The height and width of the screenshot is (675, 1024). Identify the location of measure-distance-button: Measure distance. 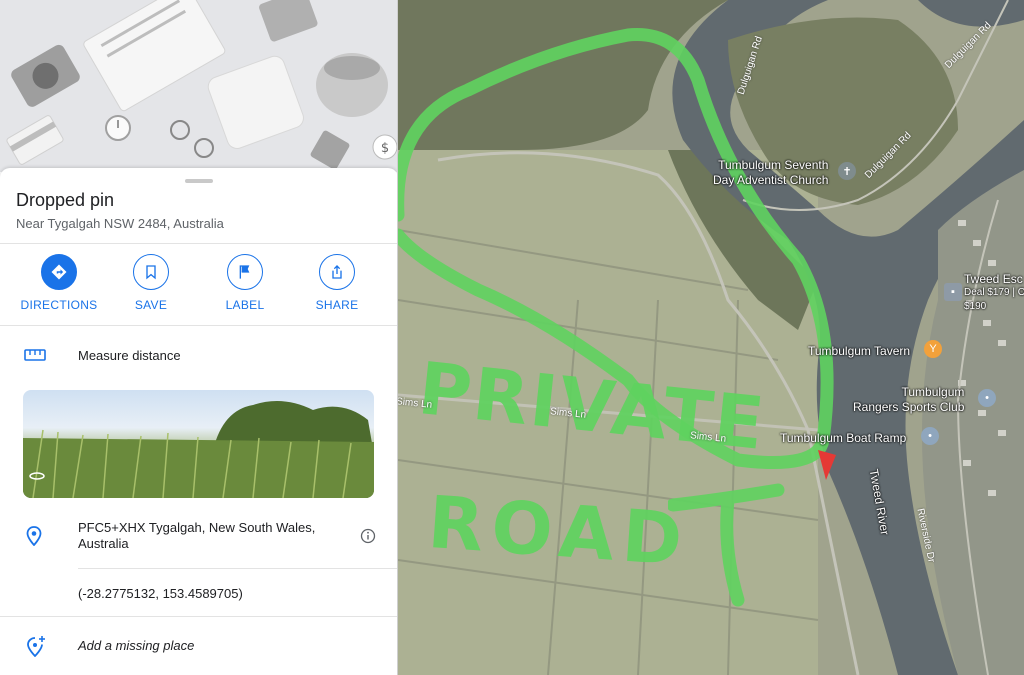
(129, 355).